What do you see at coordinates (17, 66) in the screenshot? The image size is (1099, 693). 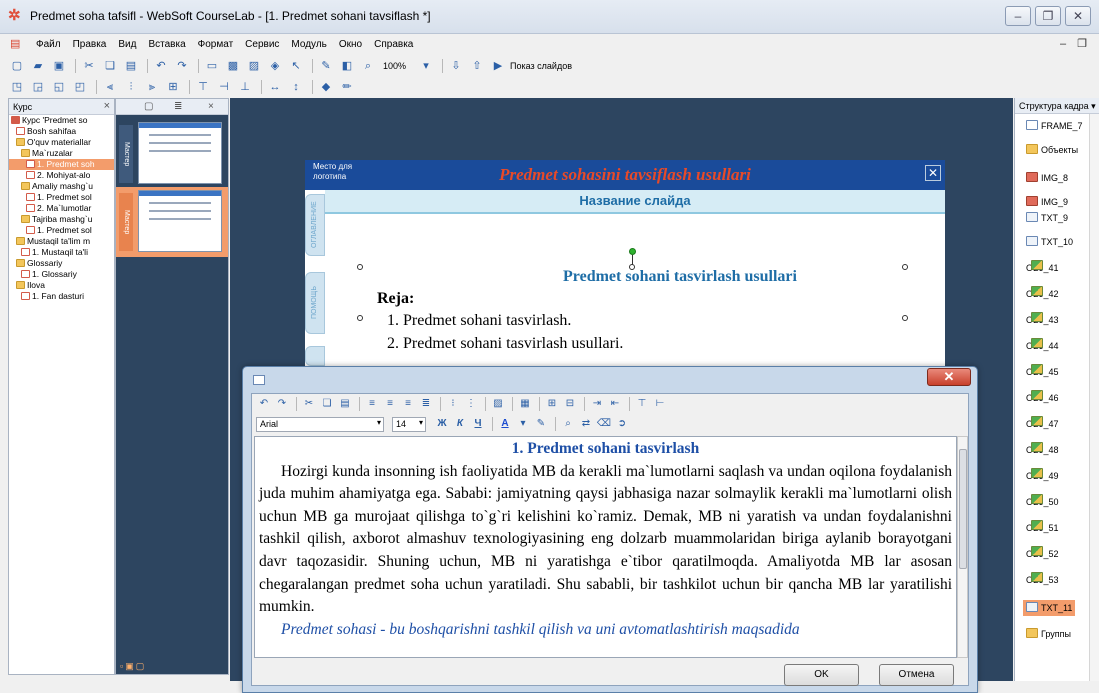 I see `new-icon: ▢` at bounding box center [17, 66].